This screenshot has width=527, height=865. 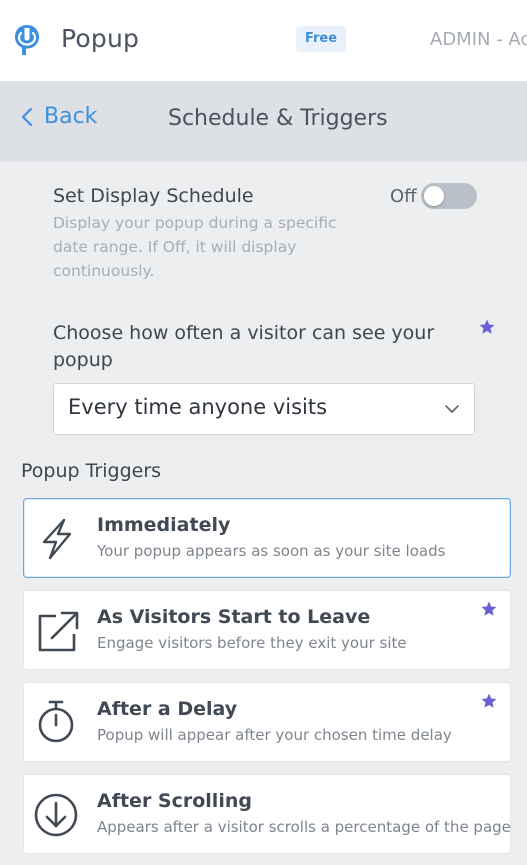 I want to click on app-name: Popup, so click(x=100, y=38).